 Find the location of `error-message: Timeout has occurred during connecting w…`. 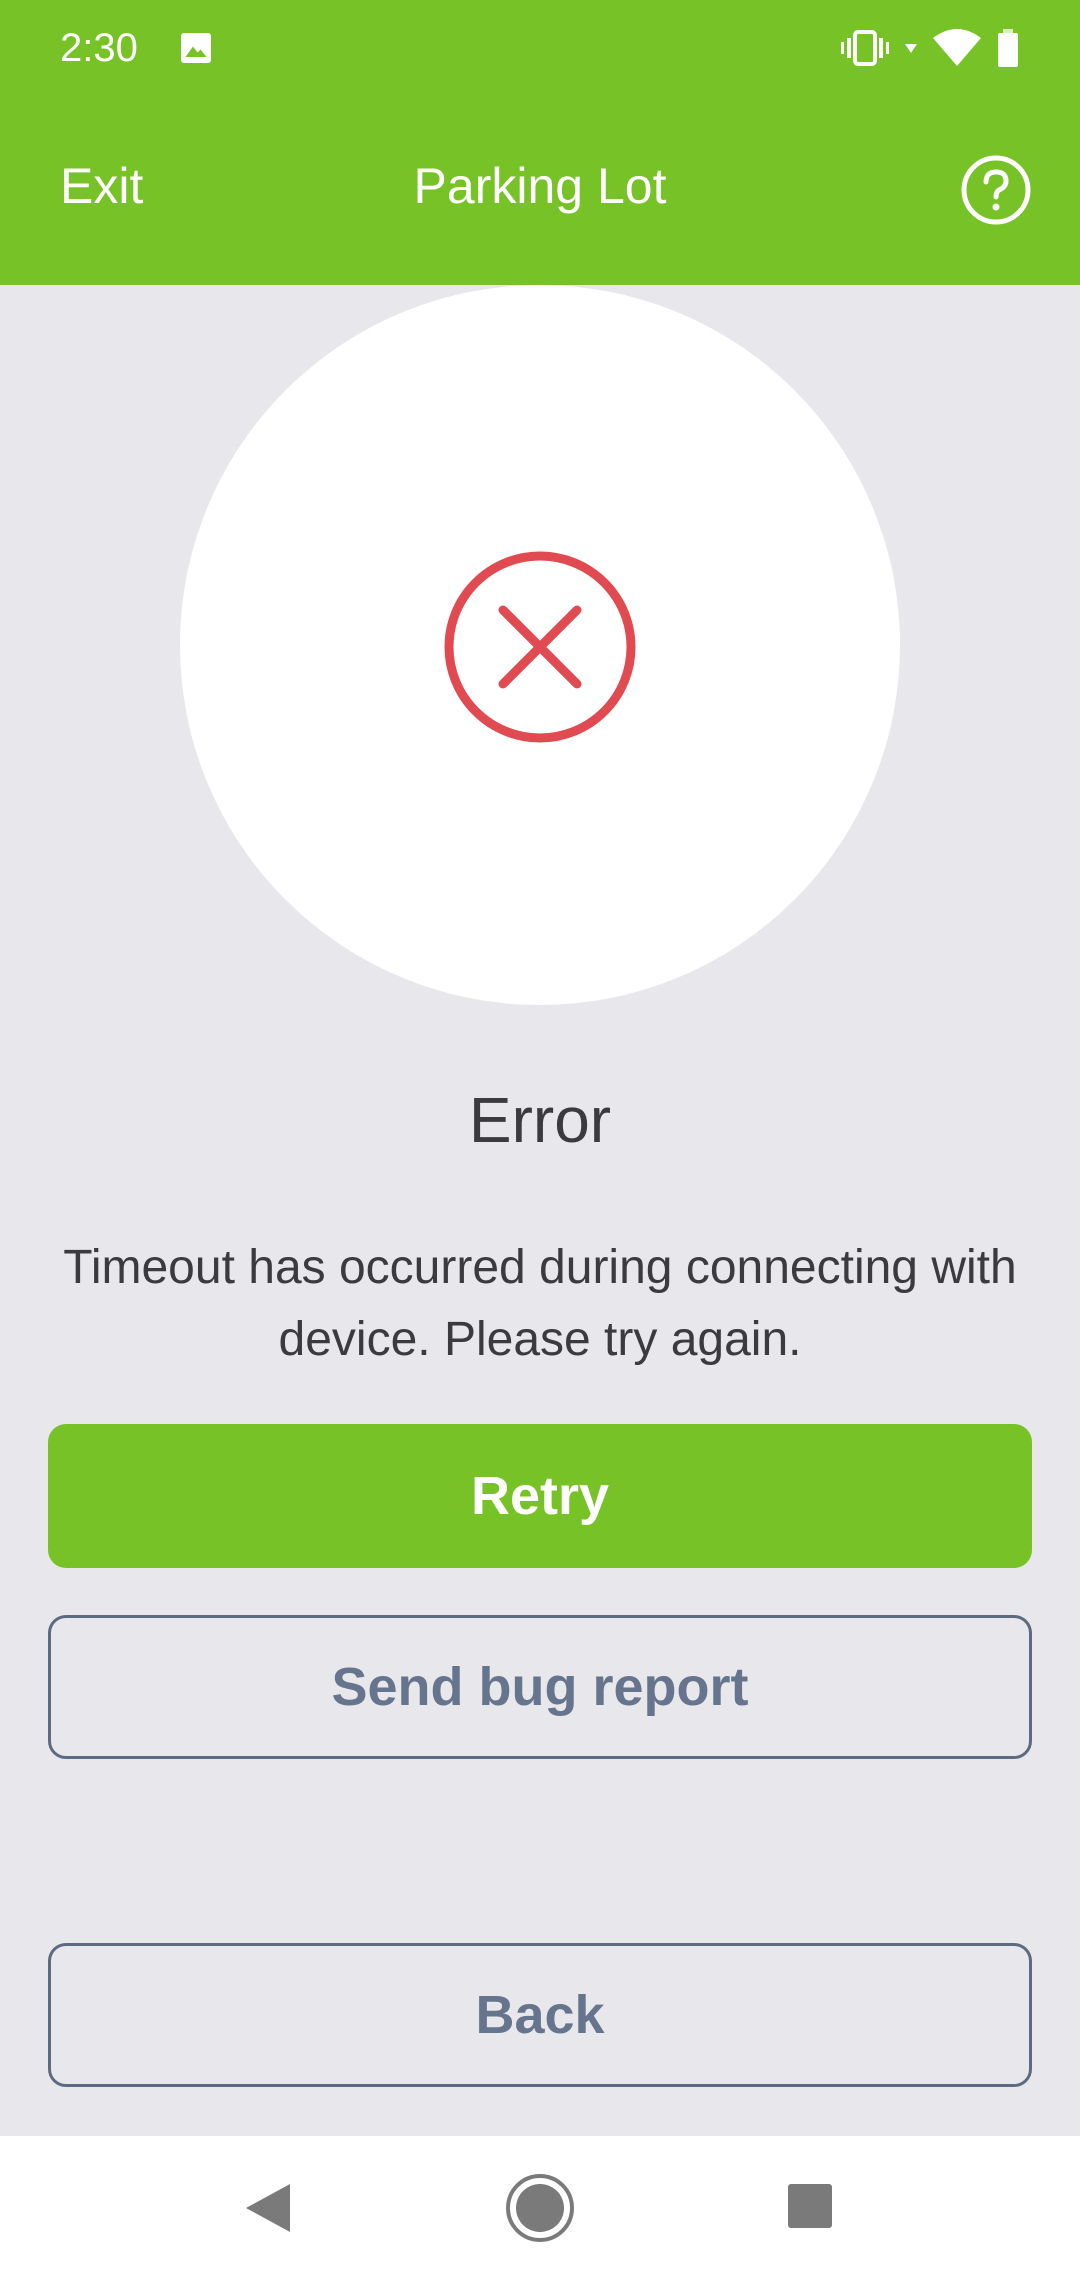

error-message: Timeout has occurred during connecting w… is located at coordinates (540, 1303).